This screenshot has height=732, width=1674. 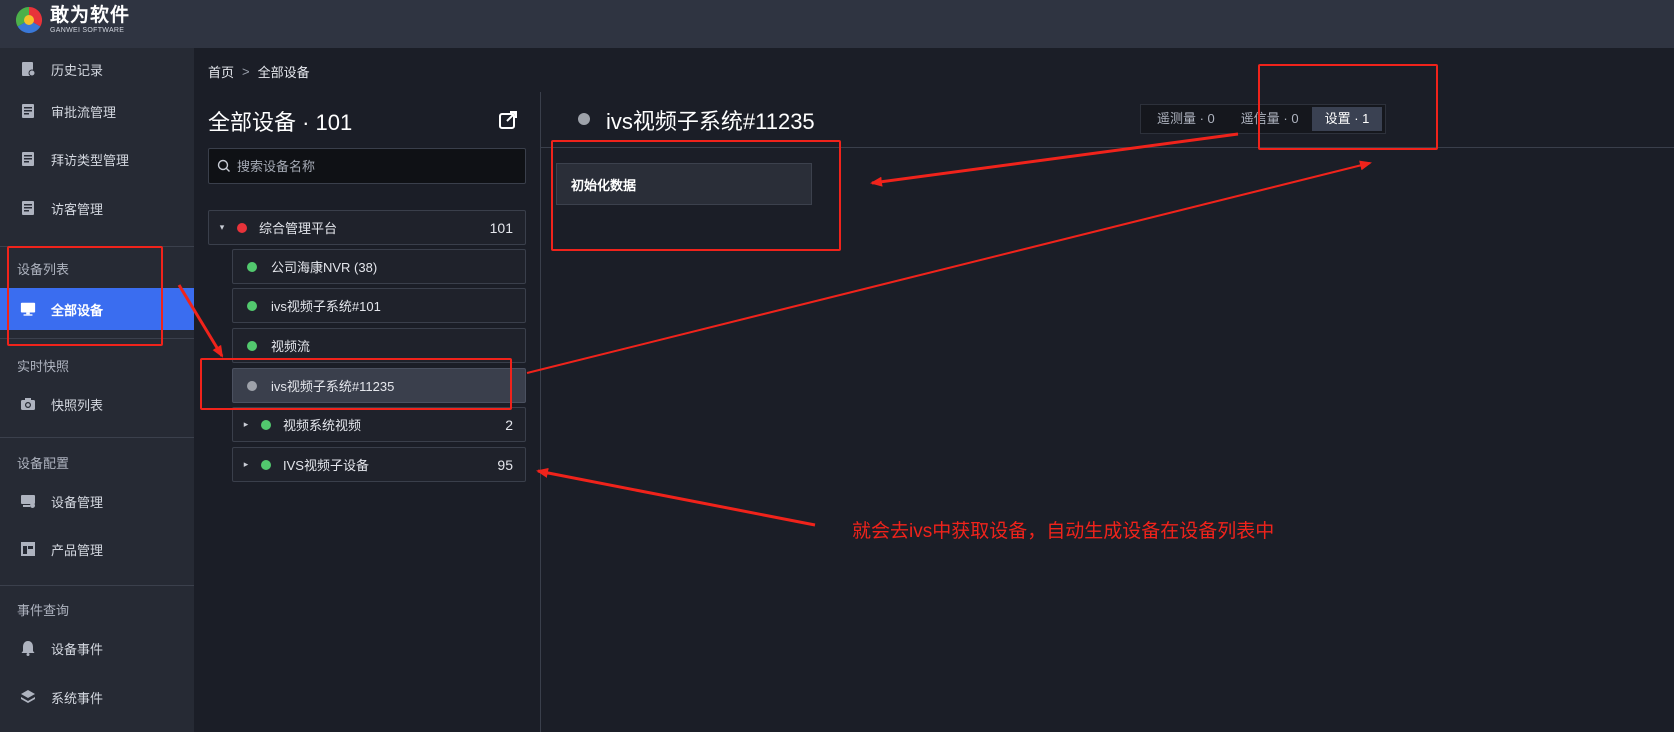 I want to click on tree-row-label: 视频系统视频, so click(x=322, y=425).